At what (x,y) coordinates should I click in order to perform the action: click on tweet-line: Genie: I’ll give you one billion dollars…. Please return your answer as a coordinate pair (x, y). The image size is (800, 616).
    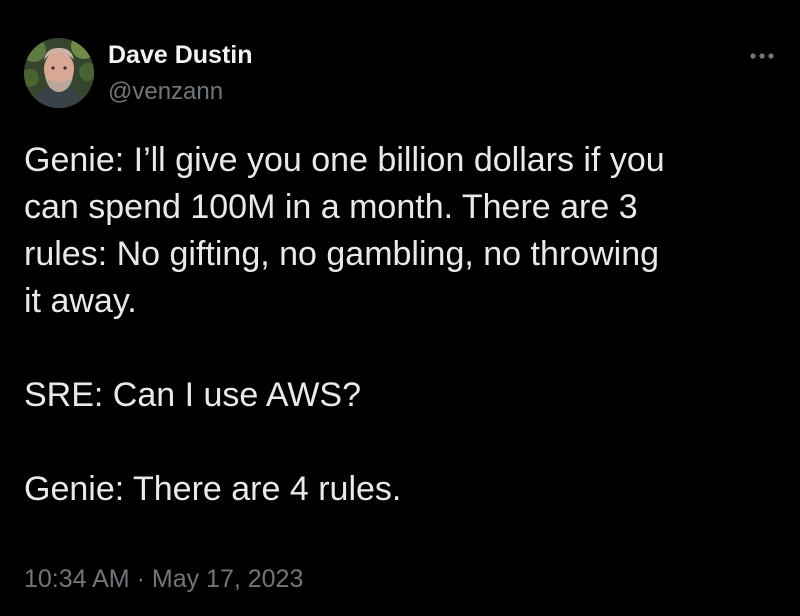
    Looking at the image, I should click on (344, 160).